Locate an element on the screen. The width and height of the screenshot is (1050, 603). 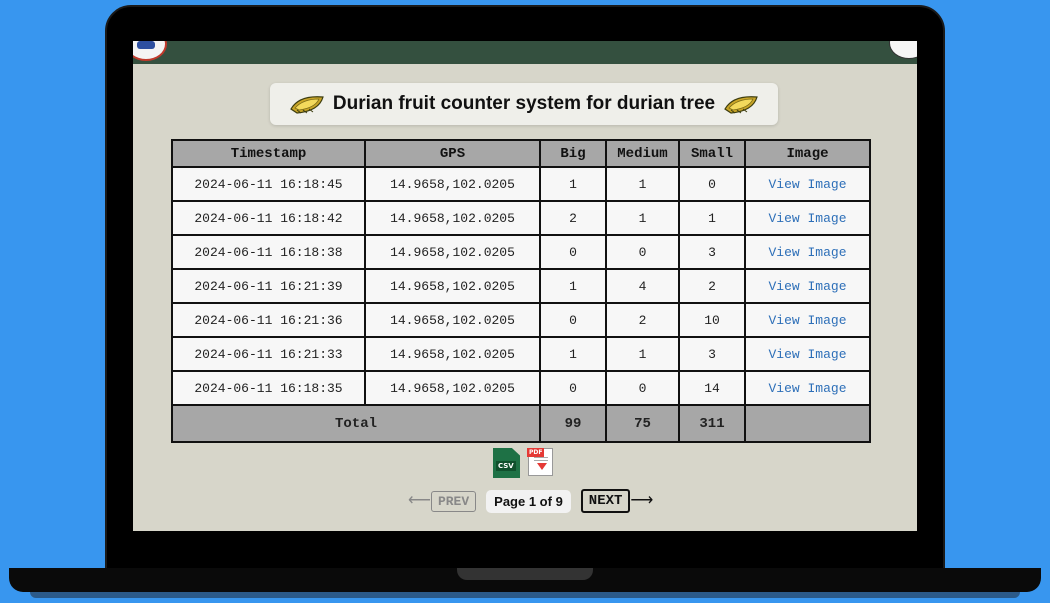
timestamp-cell: 2024-06-11 16:18:35 is located at coordinates (268, 388).